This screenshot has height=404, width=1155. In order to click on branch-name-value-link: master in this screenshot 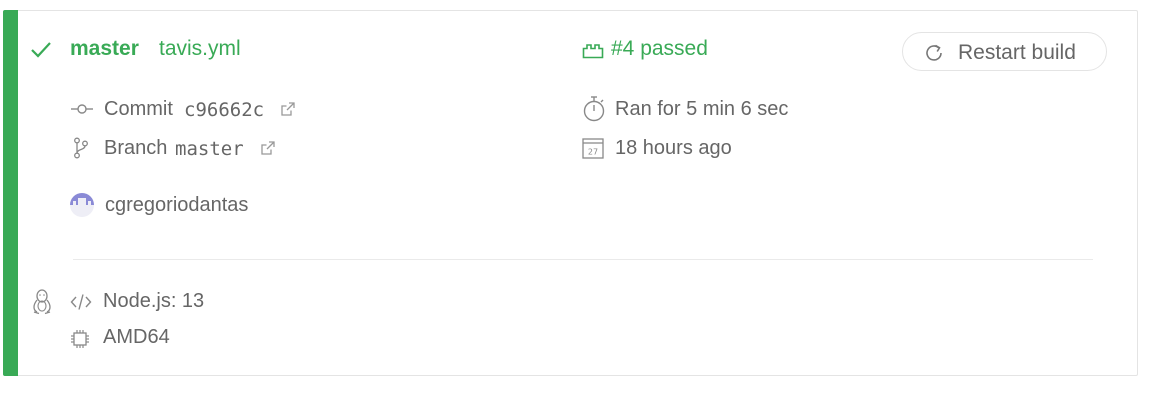, I will do `click(209, 149)`.